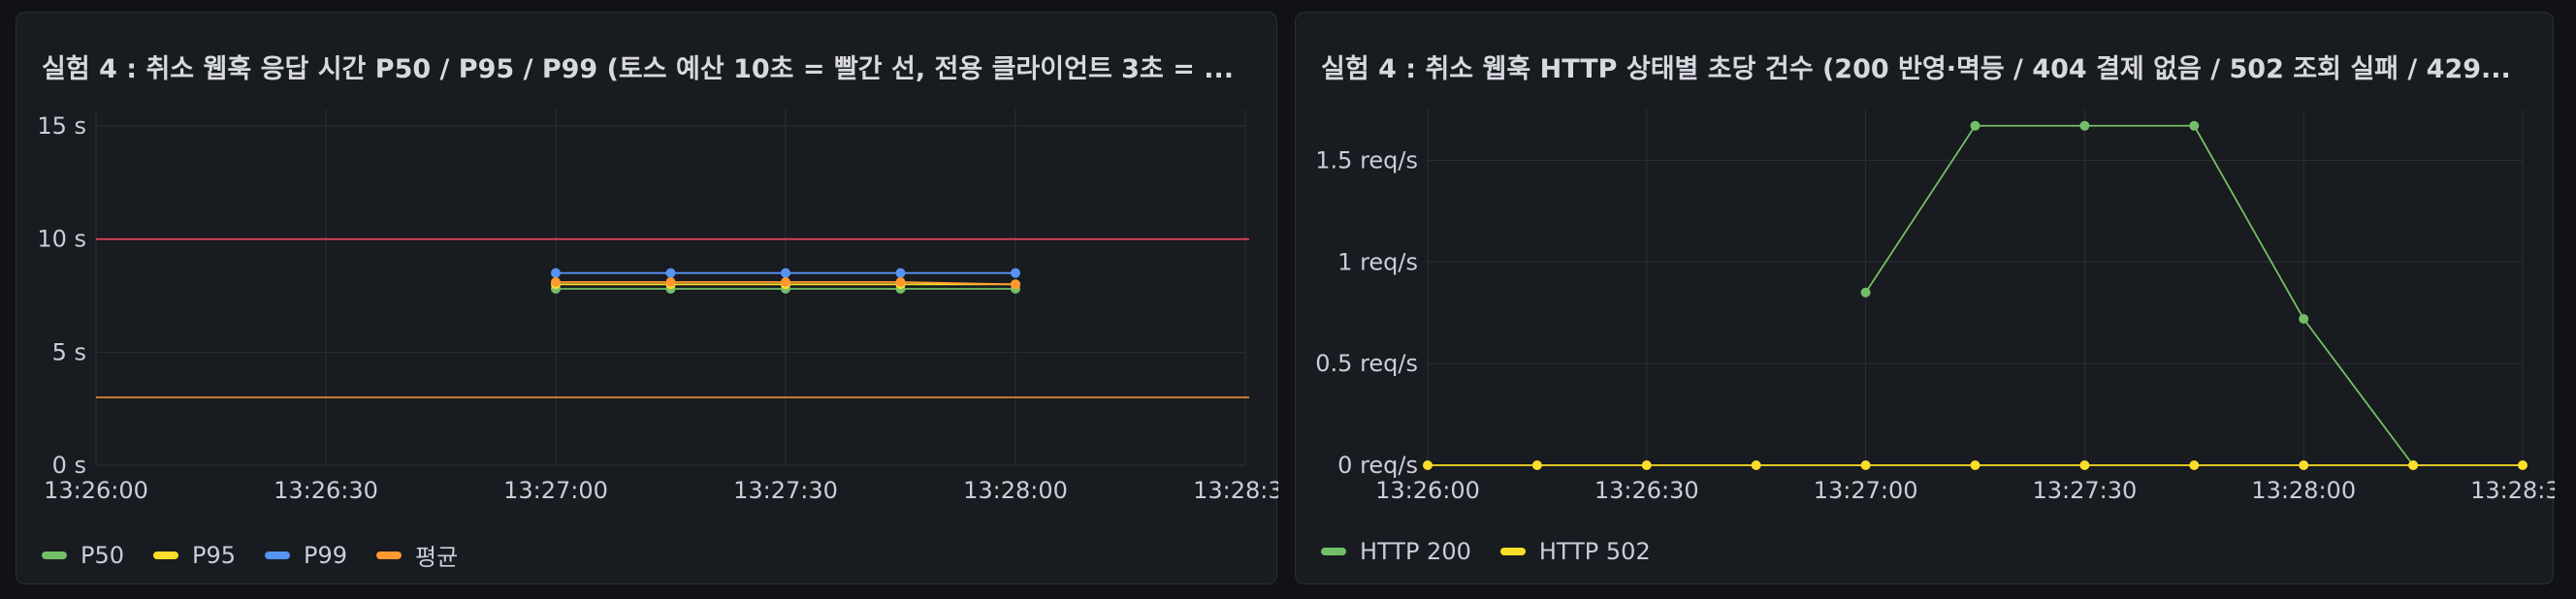 The width and height of the screenshot is (2576, 599). I want to click on legend-item-p95: P95, so click(194, 555).